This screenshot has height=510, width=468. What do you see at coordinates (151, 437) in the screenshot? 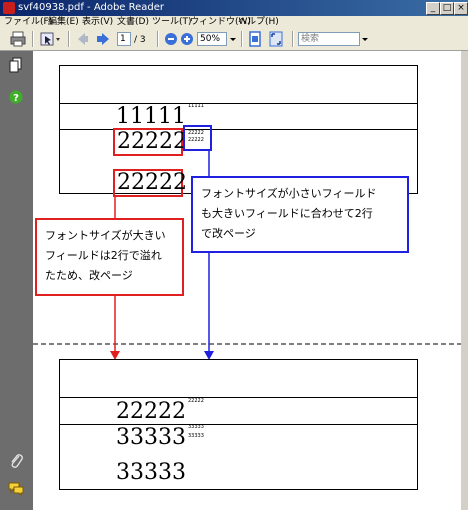
I see `page2-field-large-row2: 33333` at bounding box center [151, 437].